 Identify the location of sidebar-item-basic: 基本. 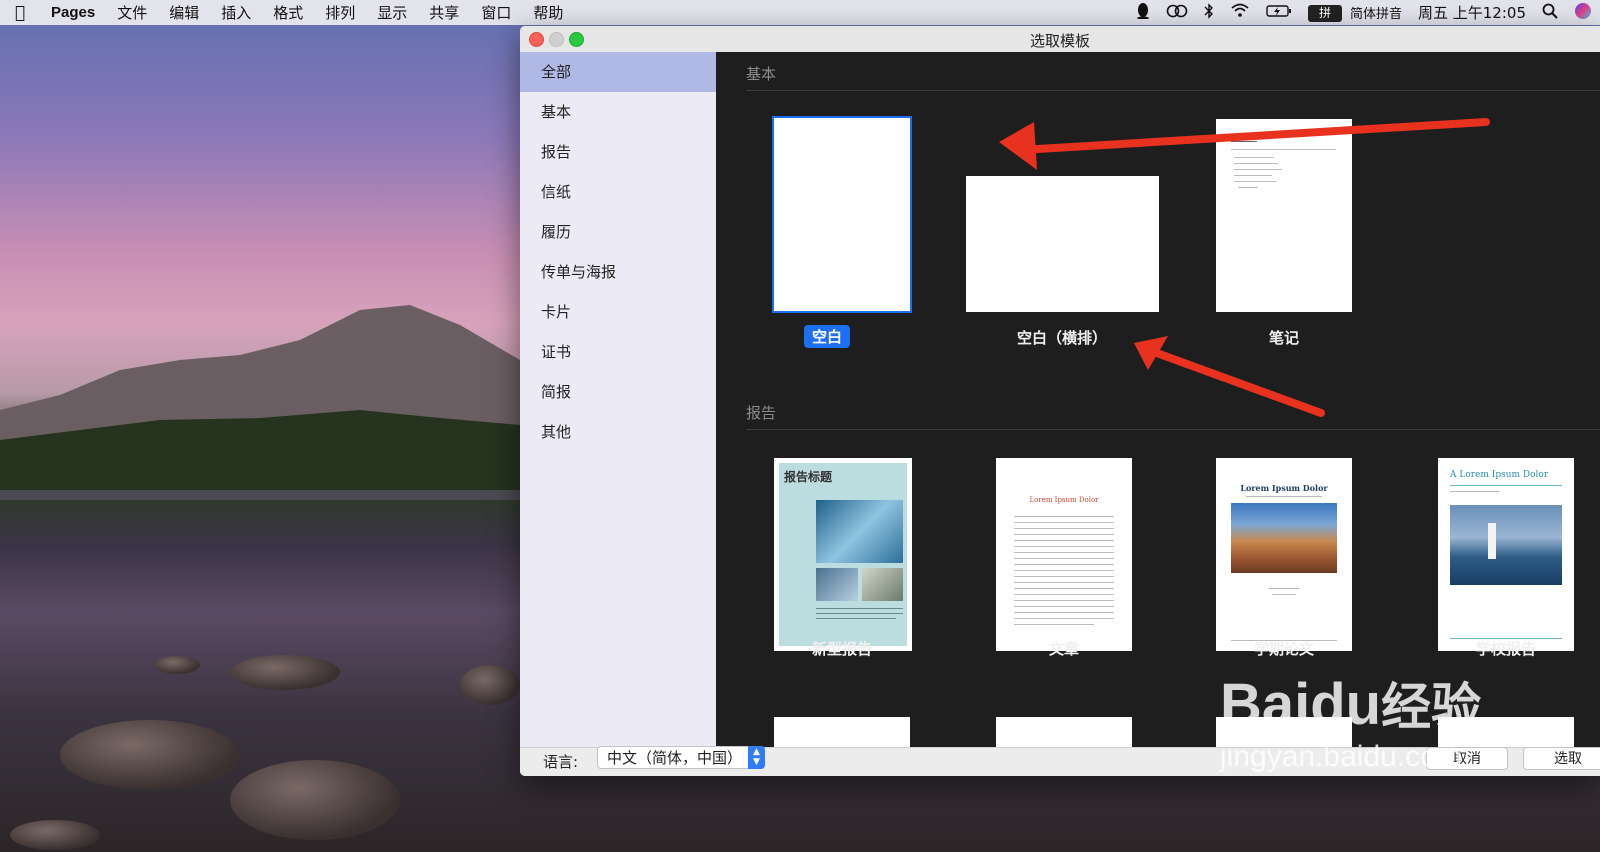
(618, 112).